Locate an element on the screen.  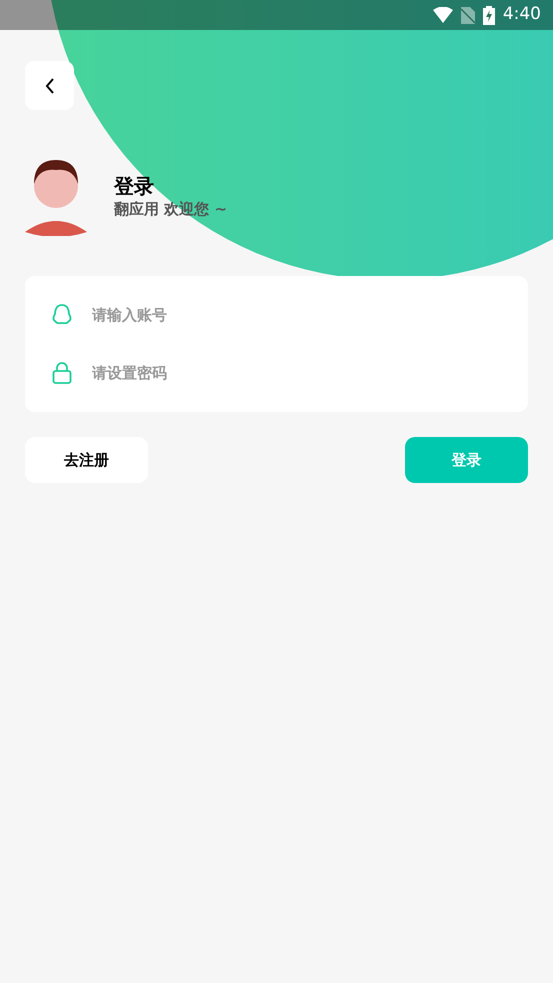
clock-time: 4:40 is located at coordinates (521, 14).